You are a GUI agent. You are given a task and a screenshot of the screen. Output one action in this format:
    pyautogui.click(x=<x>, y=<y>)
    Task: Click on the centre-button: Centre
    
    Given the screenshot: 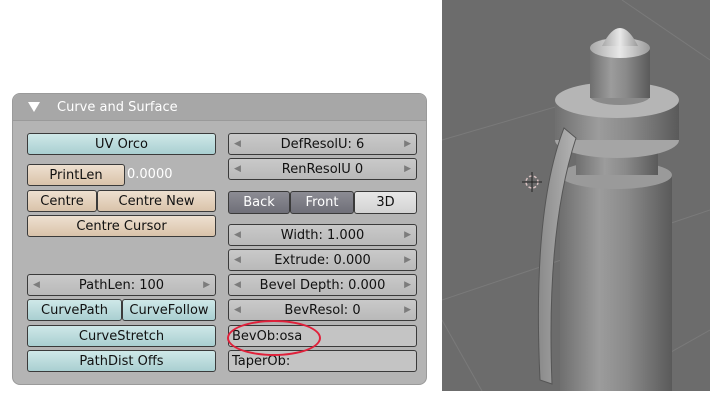 What is the action you would take?
    pyautogui.click(x=62, y=201)
    